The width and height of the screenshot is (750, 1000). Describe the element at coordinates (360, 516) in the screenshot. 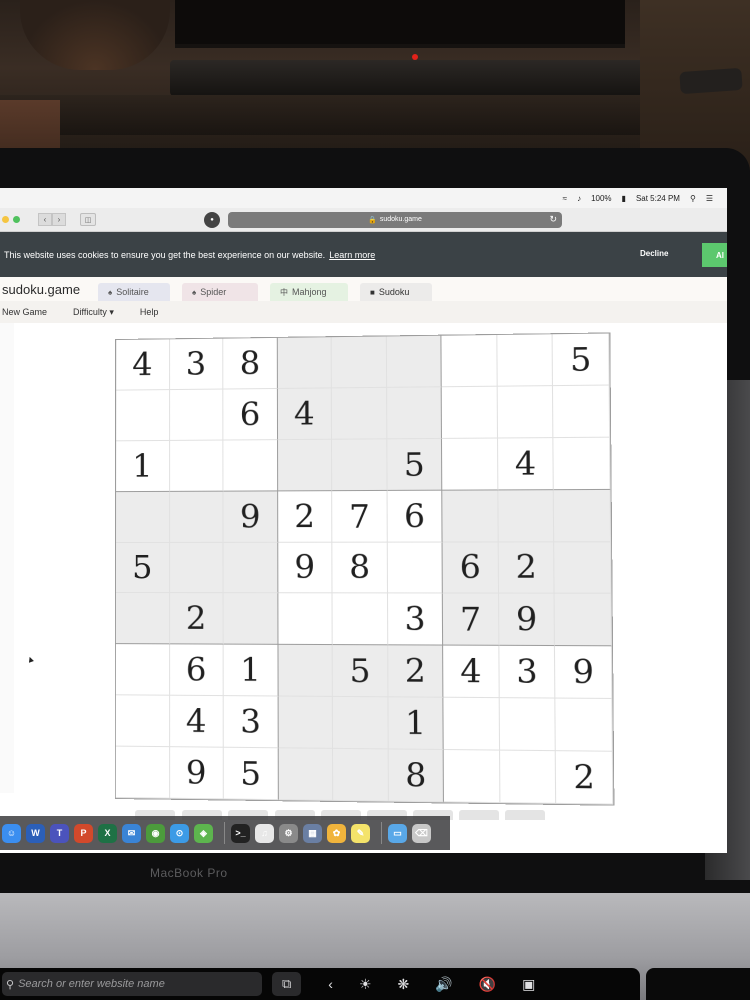

I see `sudoku-cell: 7` at that location.